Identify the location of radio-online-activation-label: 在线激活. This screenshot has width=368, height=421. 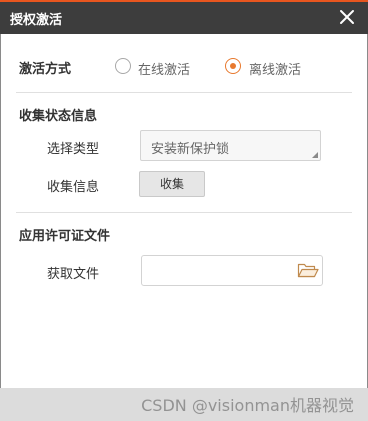
(164, 68).